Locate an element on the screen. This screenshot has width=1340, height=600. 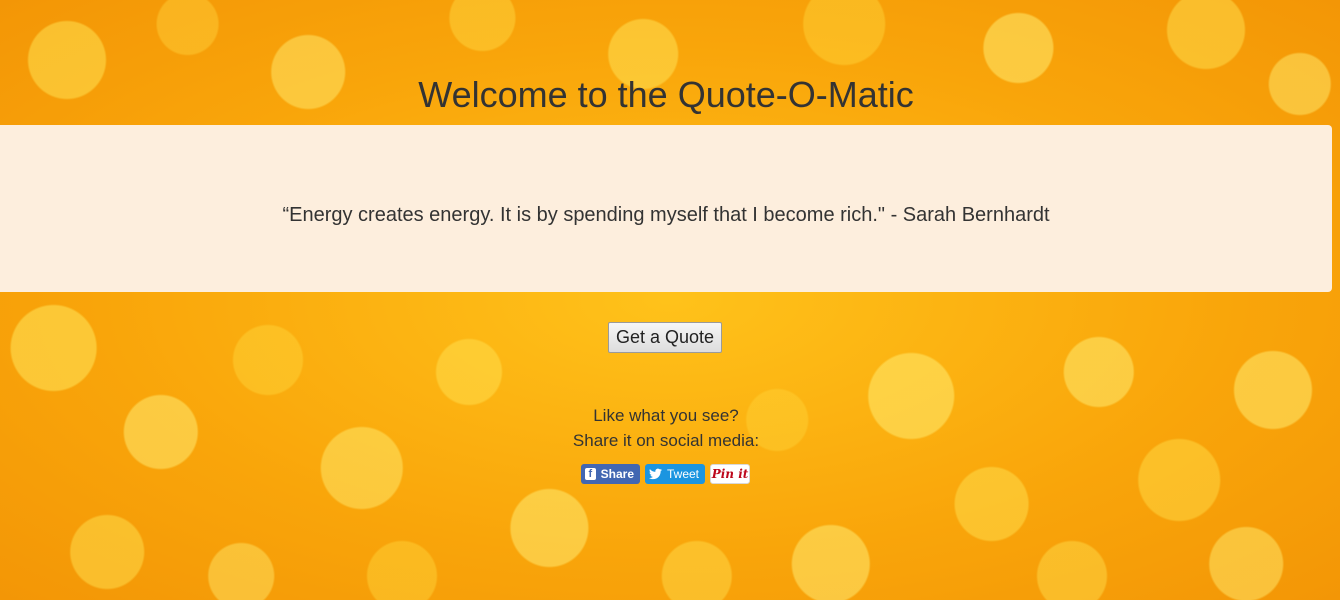
page-title: Welcome to the Quote-O-Matic is located at coordinates (666, 94).